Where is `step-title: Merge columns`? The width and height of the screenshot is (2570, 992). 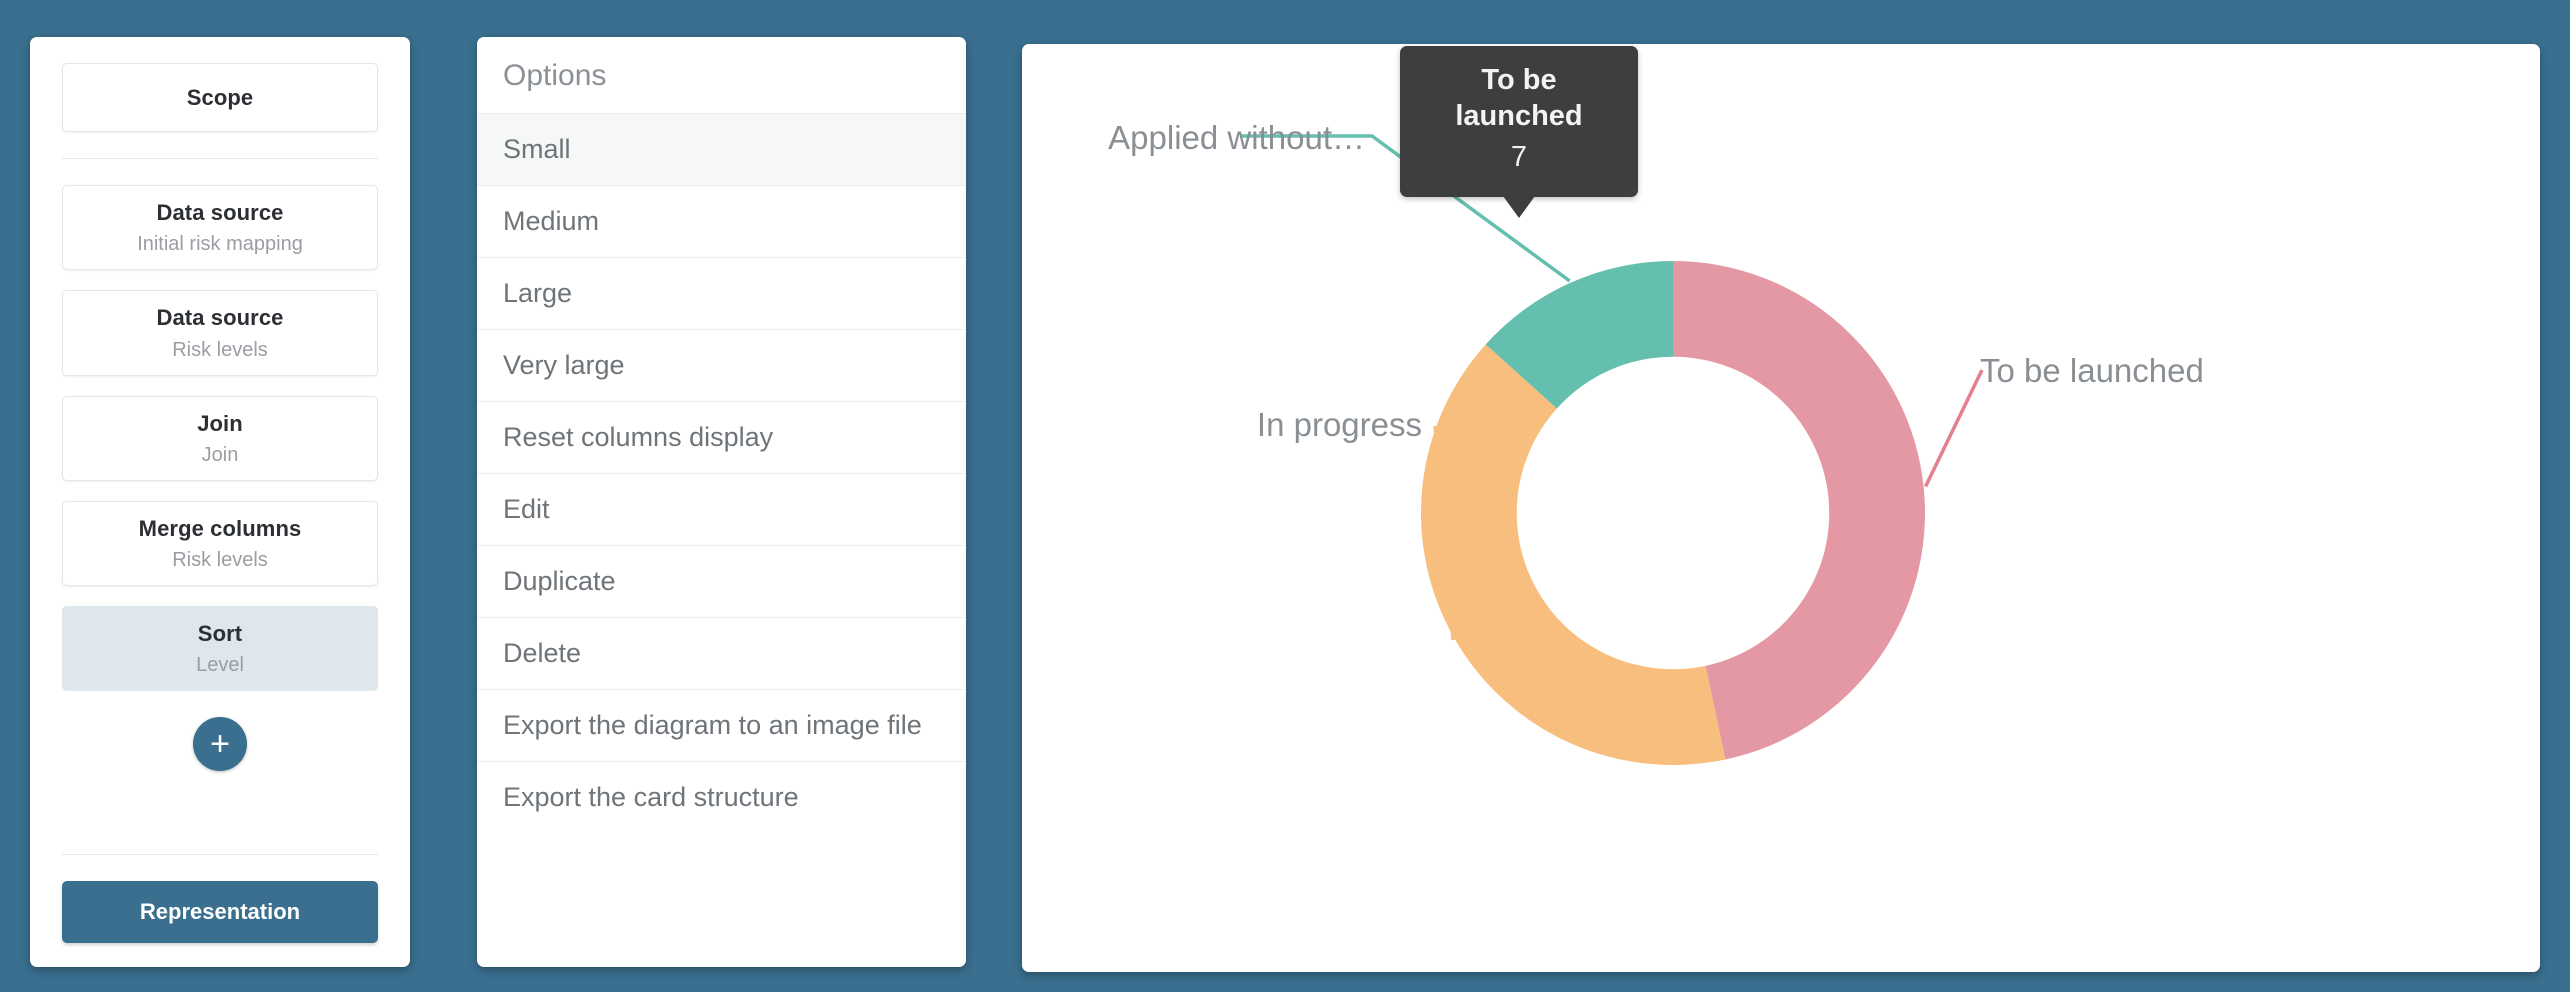 step-title: Merge columns is located at coordinates (220, 528).